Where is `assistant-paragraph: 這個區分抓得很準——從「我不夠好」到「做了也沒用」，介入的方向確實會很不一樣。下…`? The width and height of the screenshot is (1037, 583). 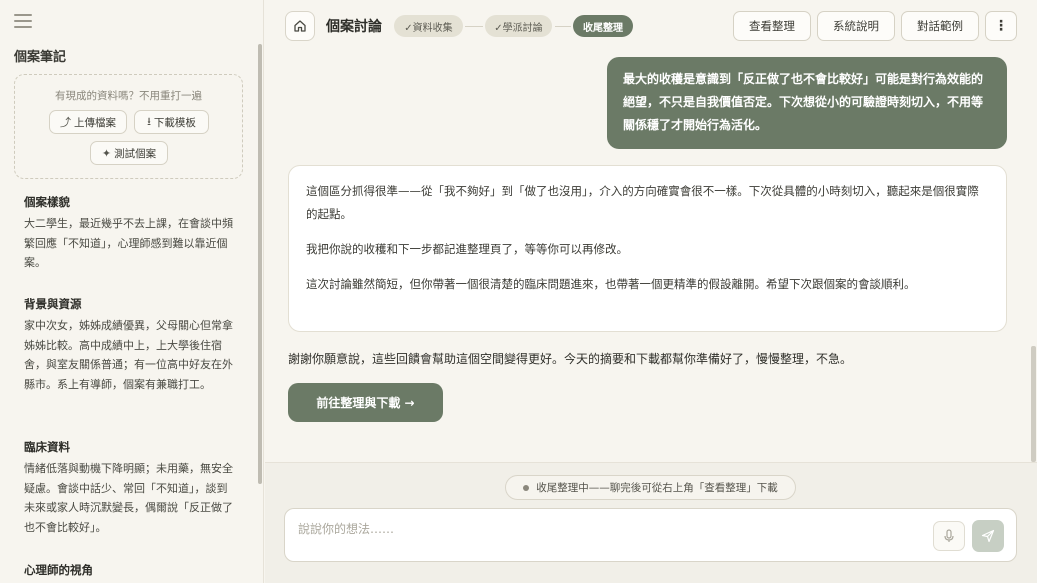 assistant-paragraph: 這個區分抓得很準——從「我不夠好」到「做了也沒用」，介入的方向確實會很不一樣。下… is located at coordinates (642, 202).